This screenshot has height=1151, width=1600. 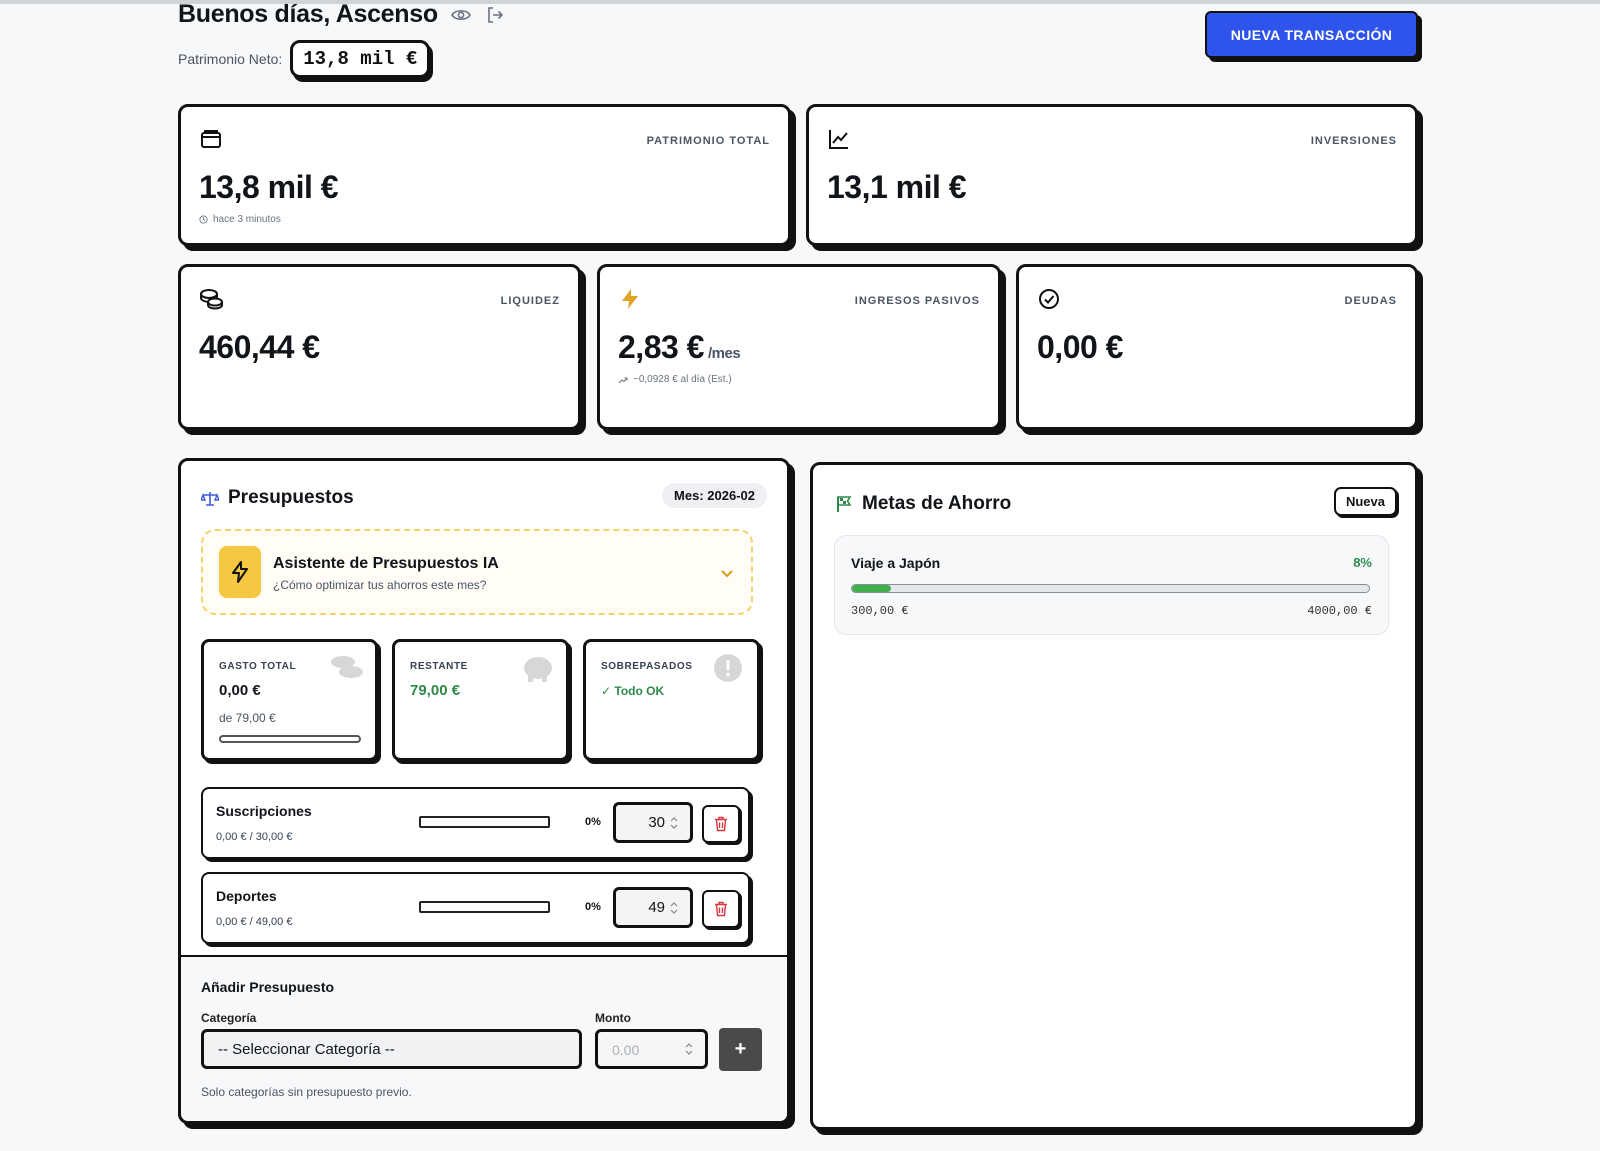 I want to click on summary-label: GASTO TOTAL, so click(x=258, y=666).